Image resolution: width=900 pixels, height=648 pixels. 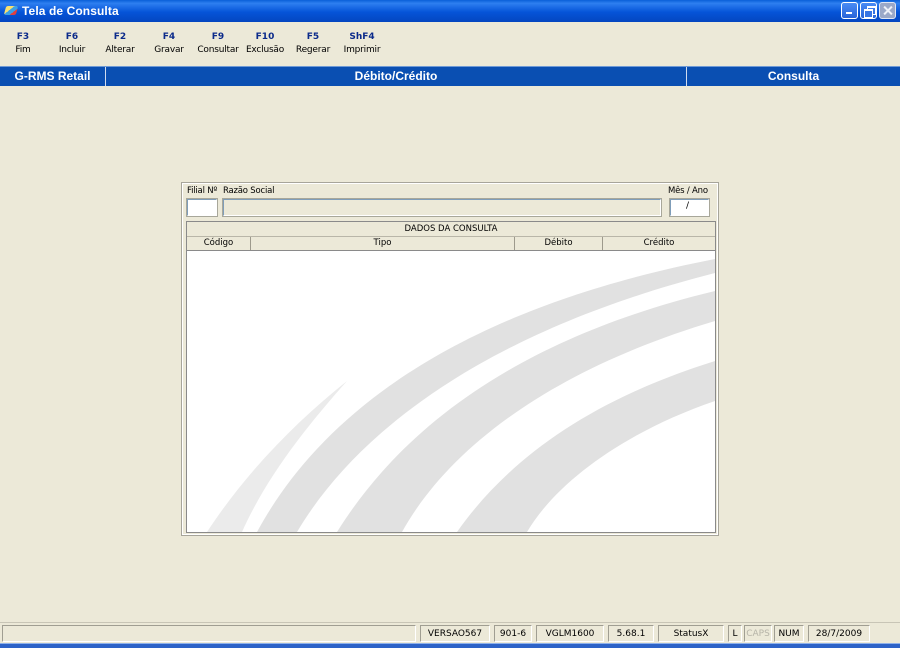 I want to click on col-credito: Crédito, so click(x=659, y=243).